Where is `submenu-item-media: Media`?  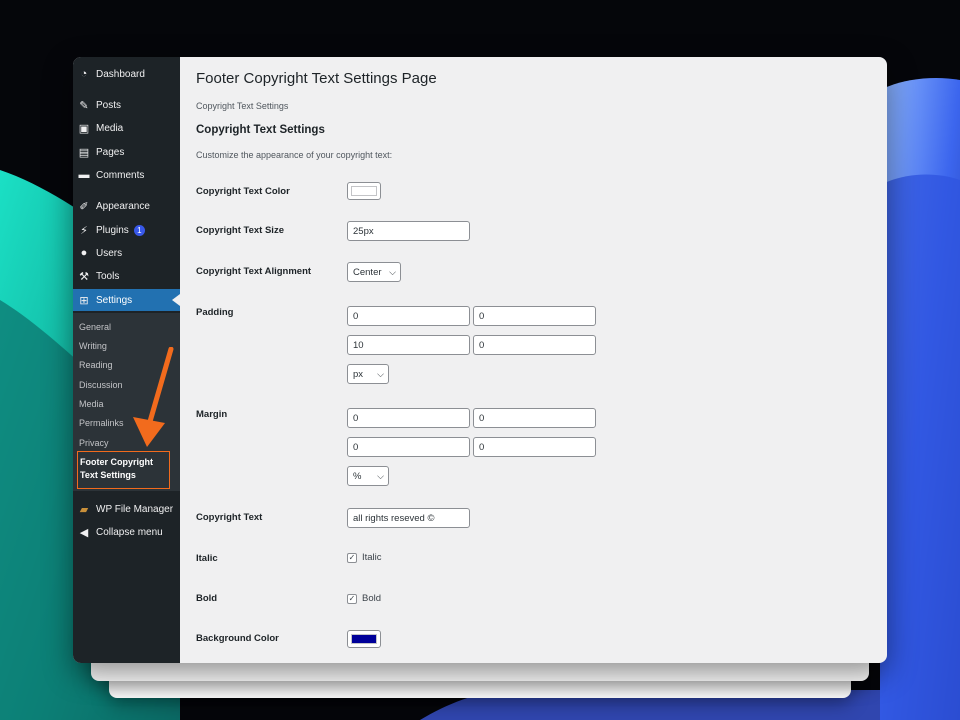 submenu-item-media: Media is located at coordinates (91, 404).